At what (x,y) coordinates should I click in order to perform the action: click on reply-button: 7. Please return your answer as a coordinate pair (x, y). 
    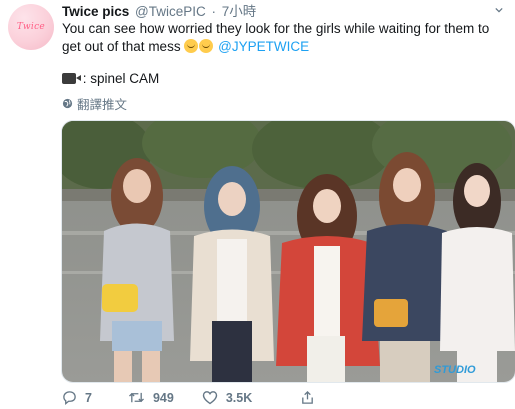
    Looking at the image, I should click on (77, 397).